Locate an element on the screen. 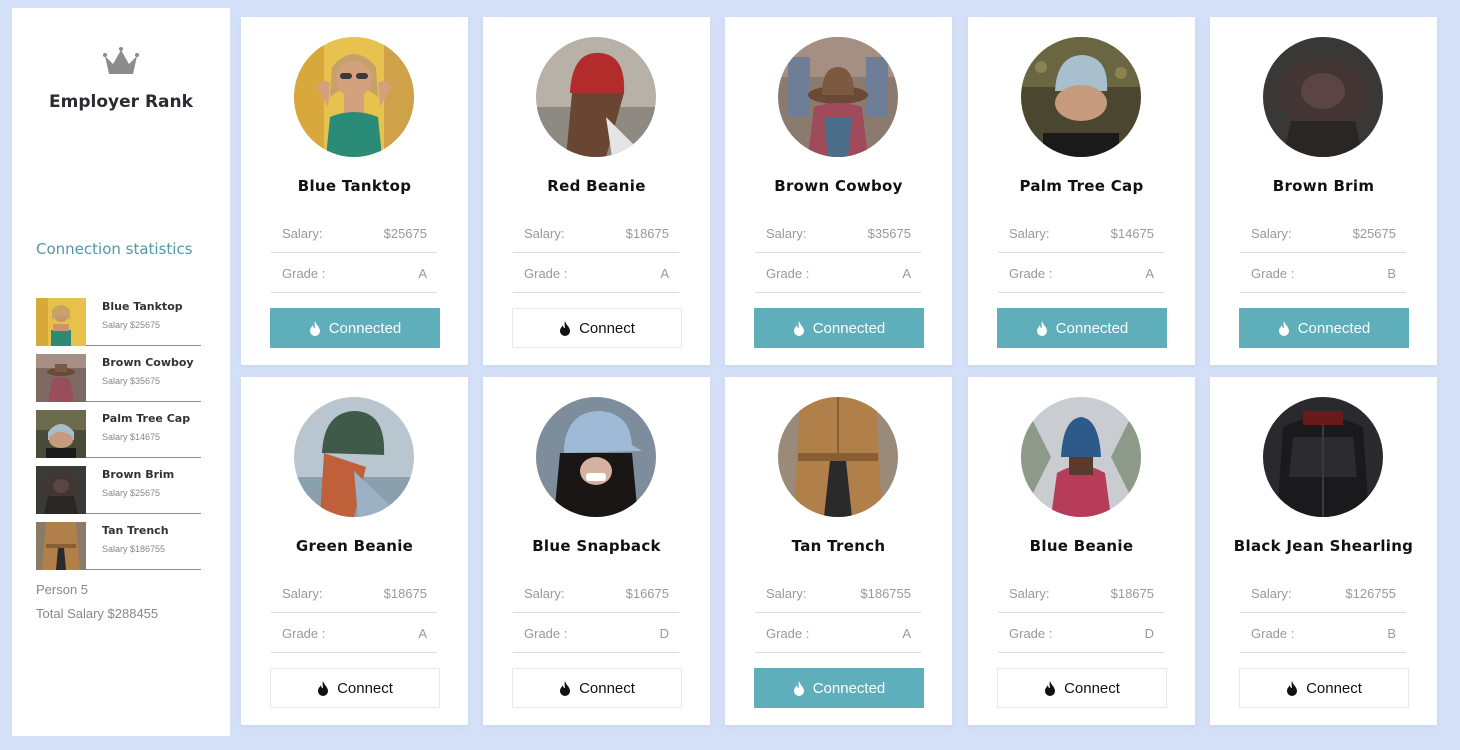  stat-item: Palm Tree Cap Salary $14675 is located at coordinates (118, 430).